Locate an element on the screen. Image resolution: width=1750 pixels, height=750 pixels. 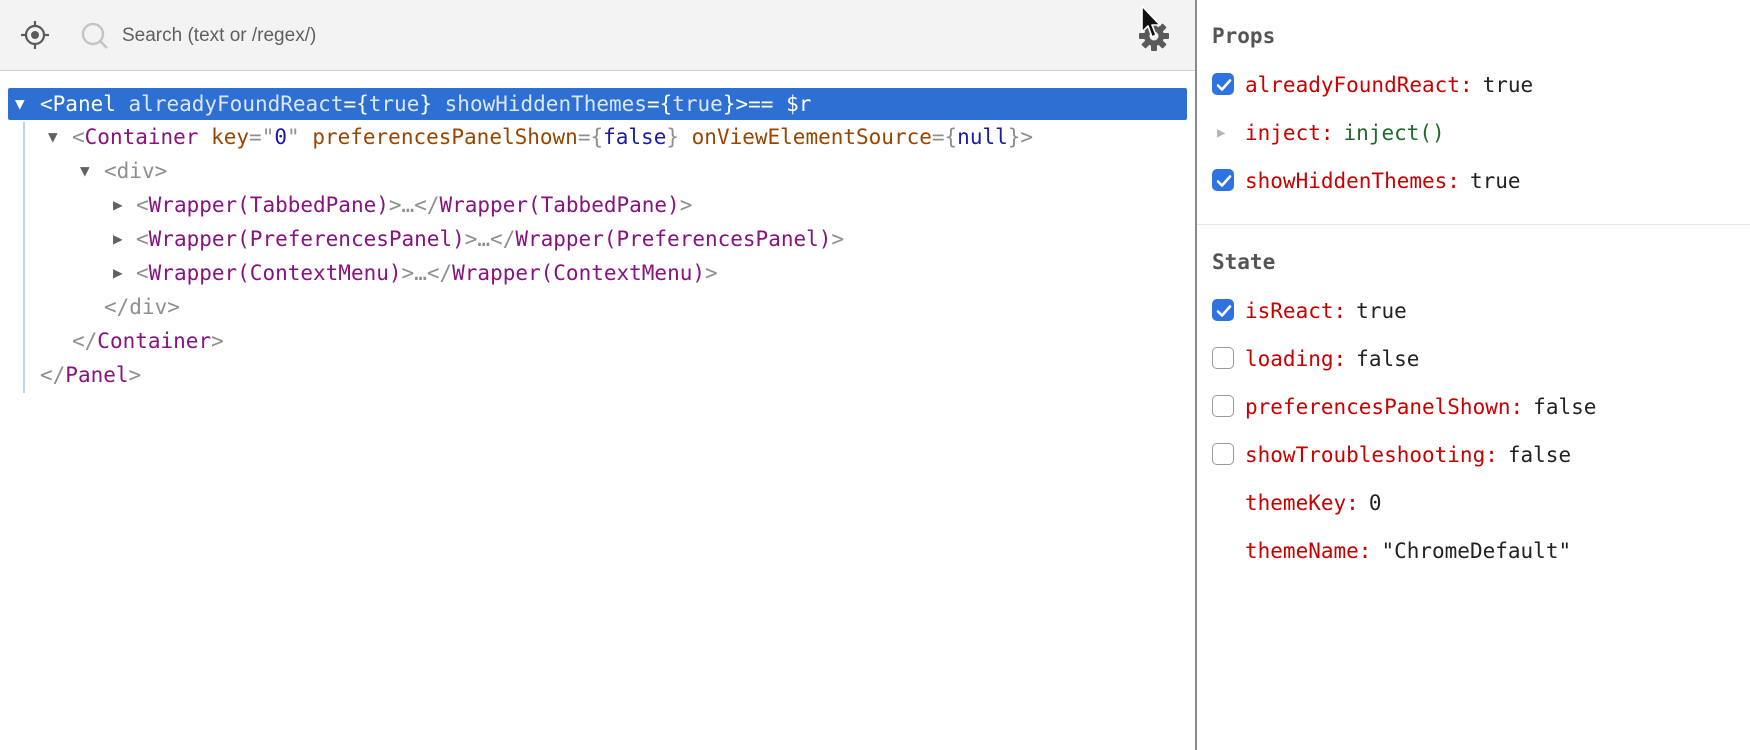
state-name: isReact: true is located at coordinates (1326, 311).